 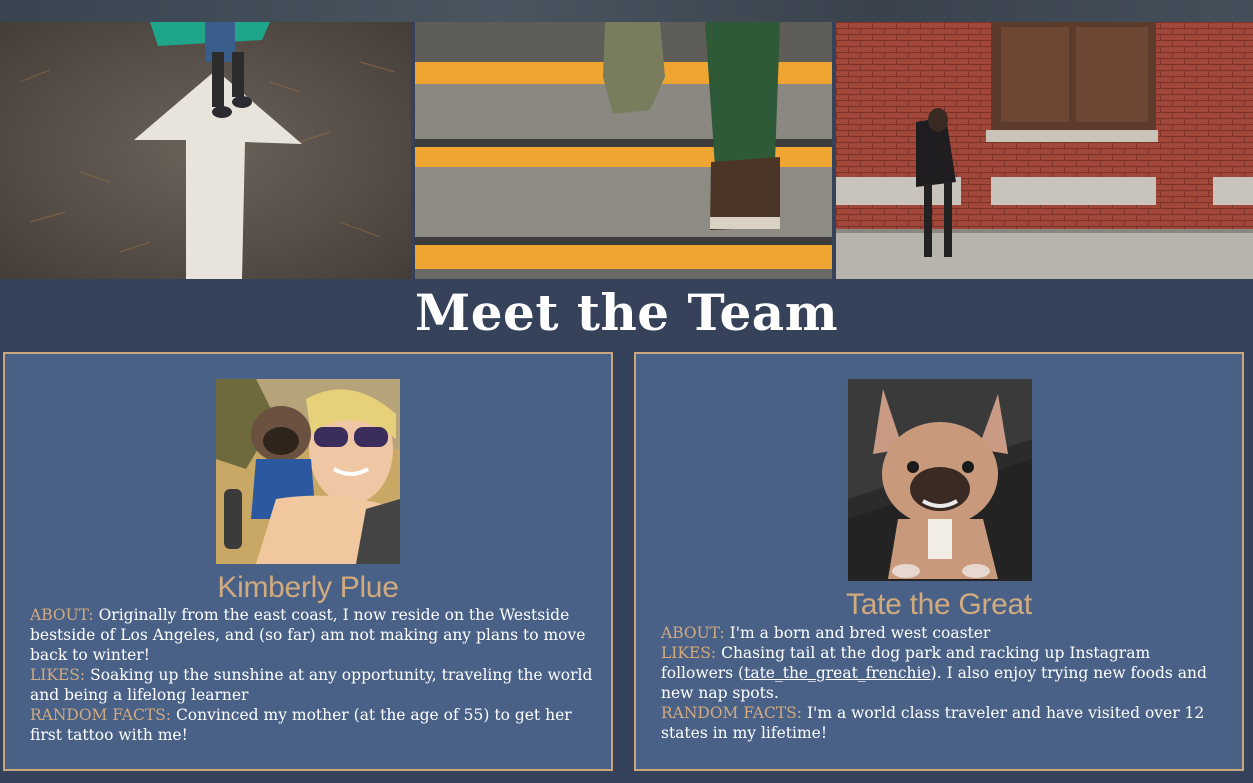 What do you see at coordinates (623, 150) in the screenshot?
I see `stairs-photo` at bounding box center [623, 150].